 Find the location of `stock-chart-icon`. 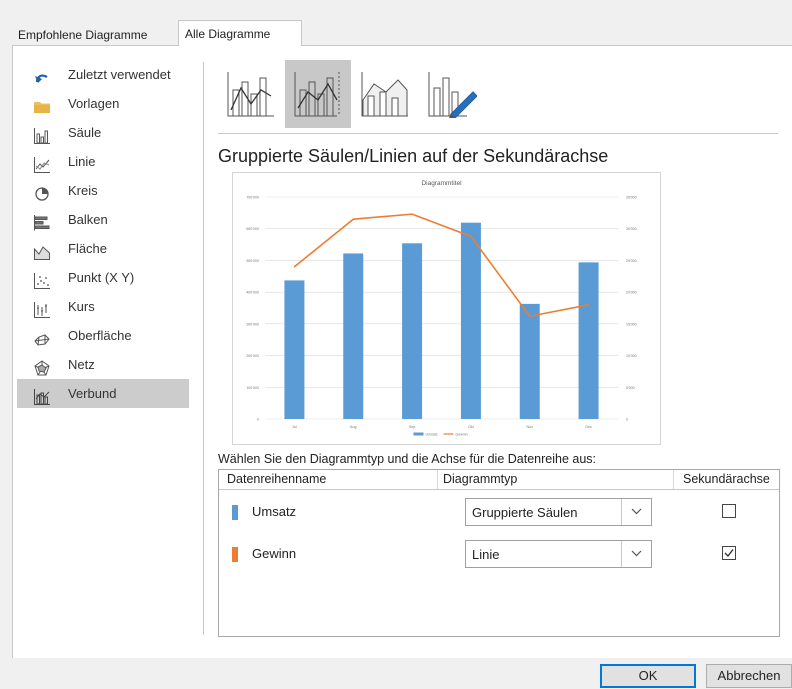

stock-chart-icon is located at coordinates (42, 308).